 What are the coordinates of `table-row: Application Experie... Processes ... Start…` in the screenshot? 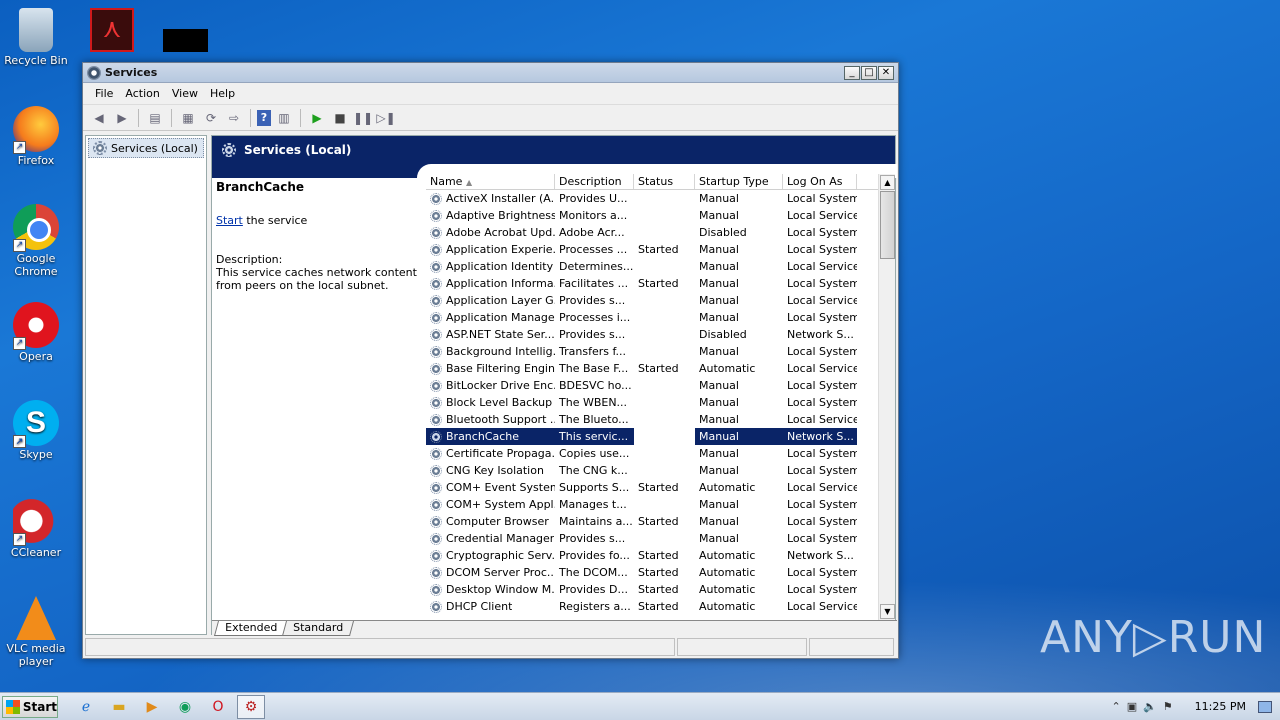 It's located at (660, 249).